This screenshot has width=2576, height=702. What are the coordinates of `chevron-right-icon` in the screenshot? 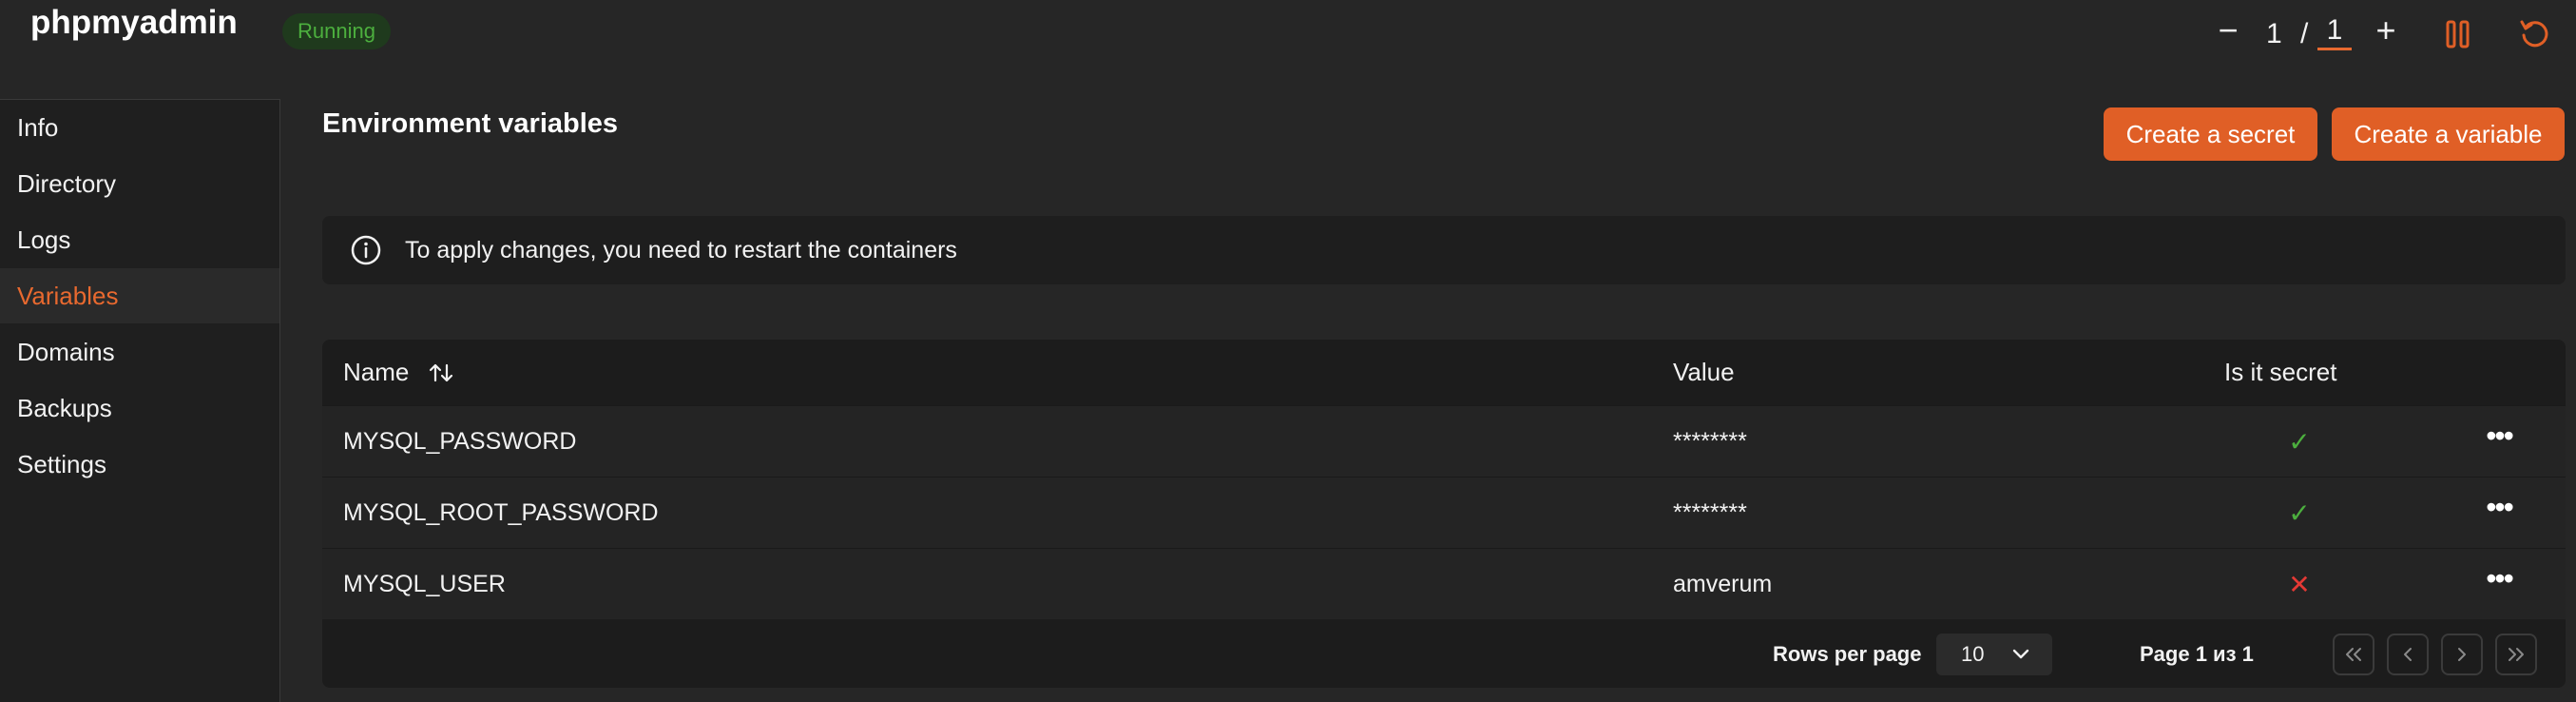 It's located at (2462, 654).